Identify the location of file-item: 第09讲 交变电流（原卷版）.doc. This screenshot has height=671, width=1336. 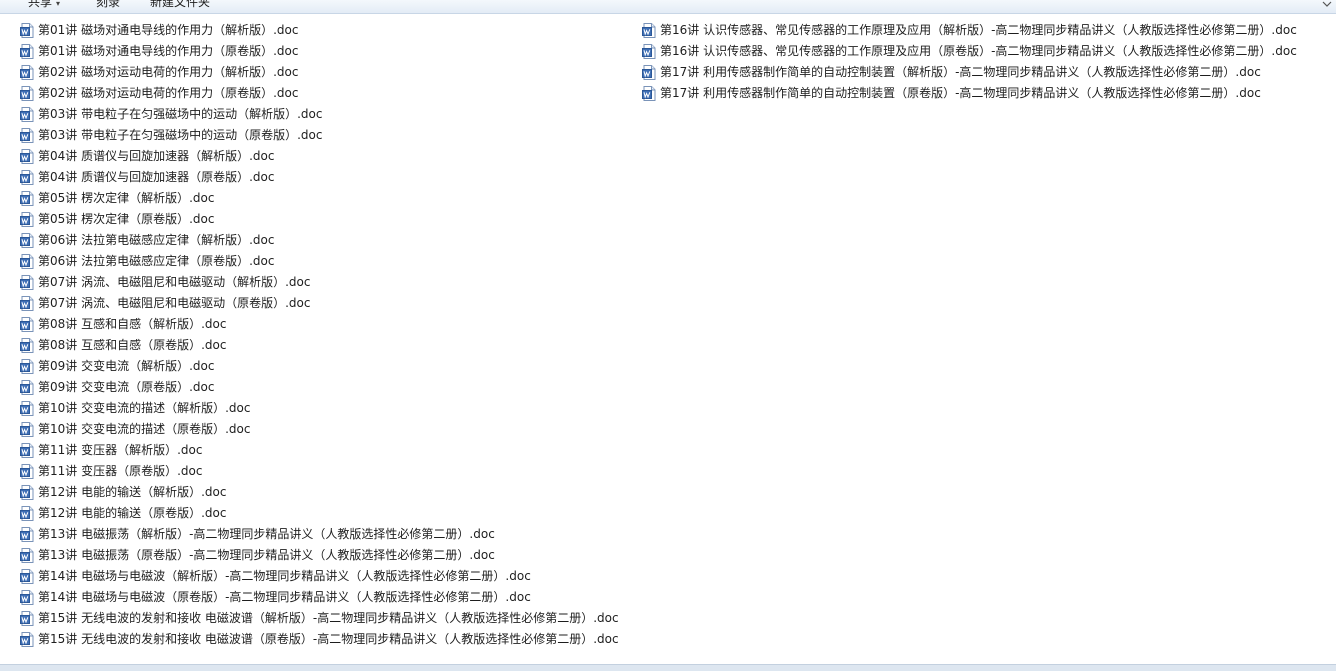
(319, 387).